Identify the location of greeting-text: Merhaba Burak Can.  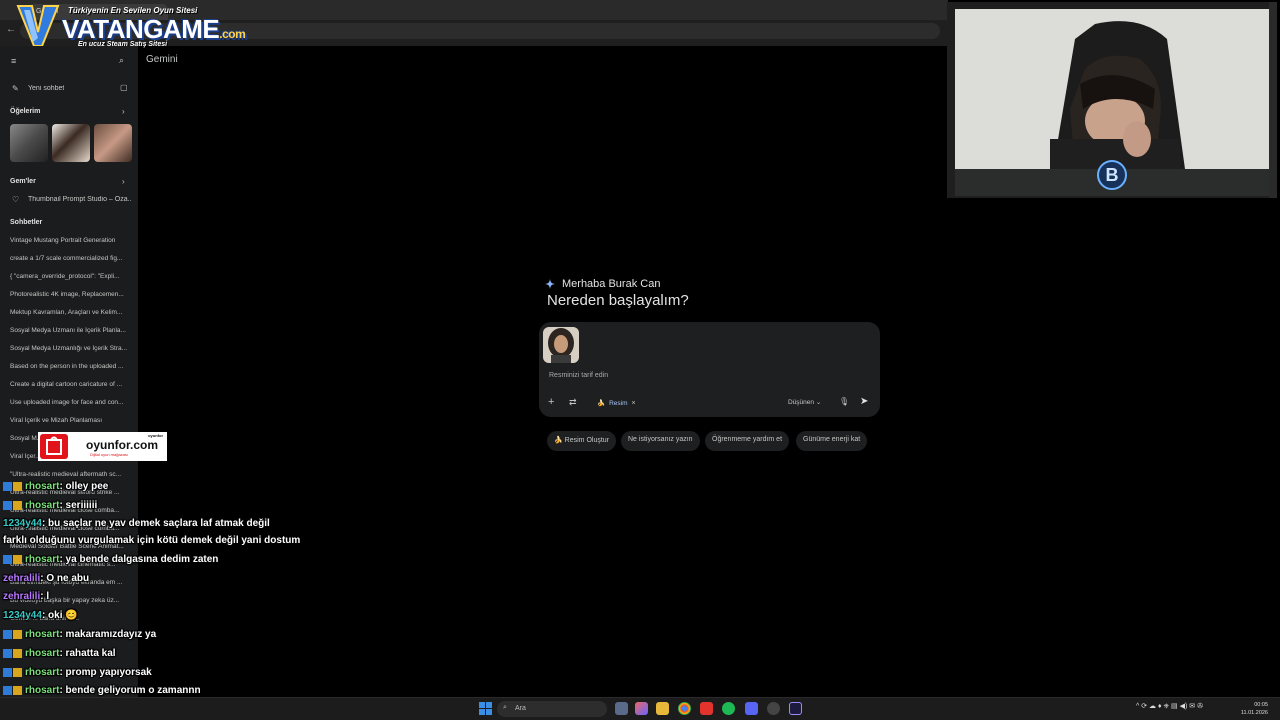
(611, 284).